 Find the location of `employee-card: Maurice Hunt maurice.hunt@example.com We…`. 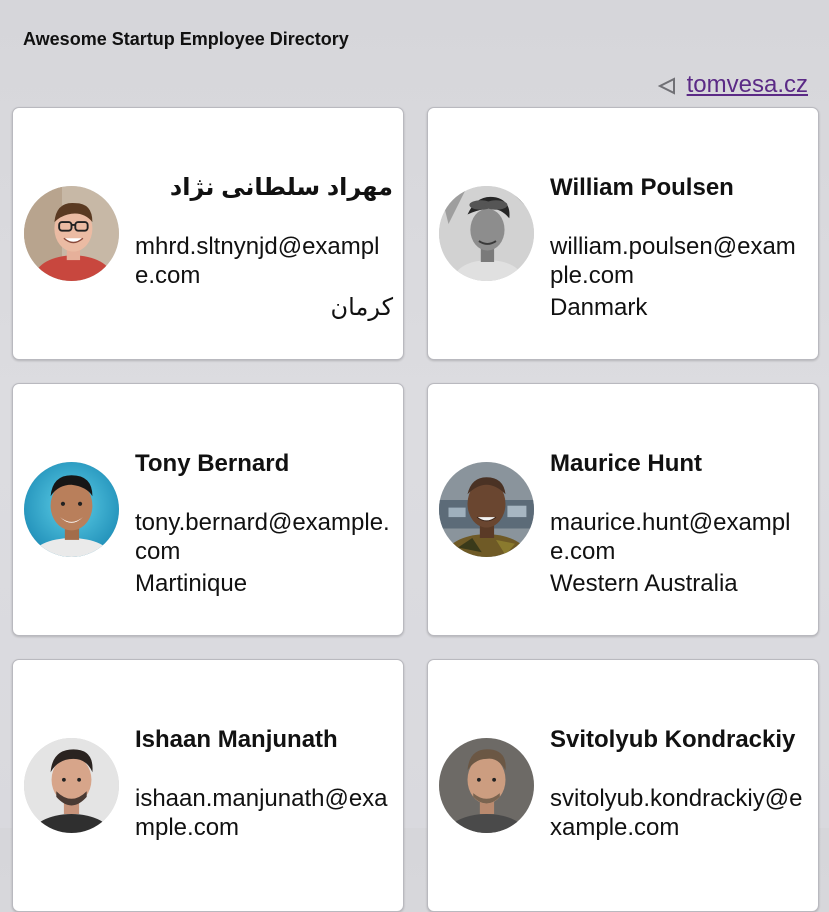

employee-card: Maurice Hunt maurice.hunt@example.com We… is located at coordinates (623, 509).